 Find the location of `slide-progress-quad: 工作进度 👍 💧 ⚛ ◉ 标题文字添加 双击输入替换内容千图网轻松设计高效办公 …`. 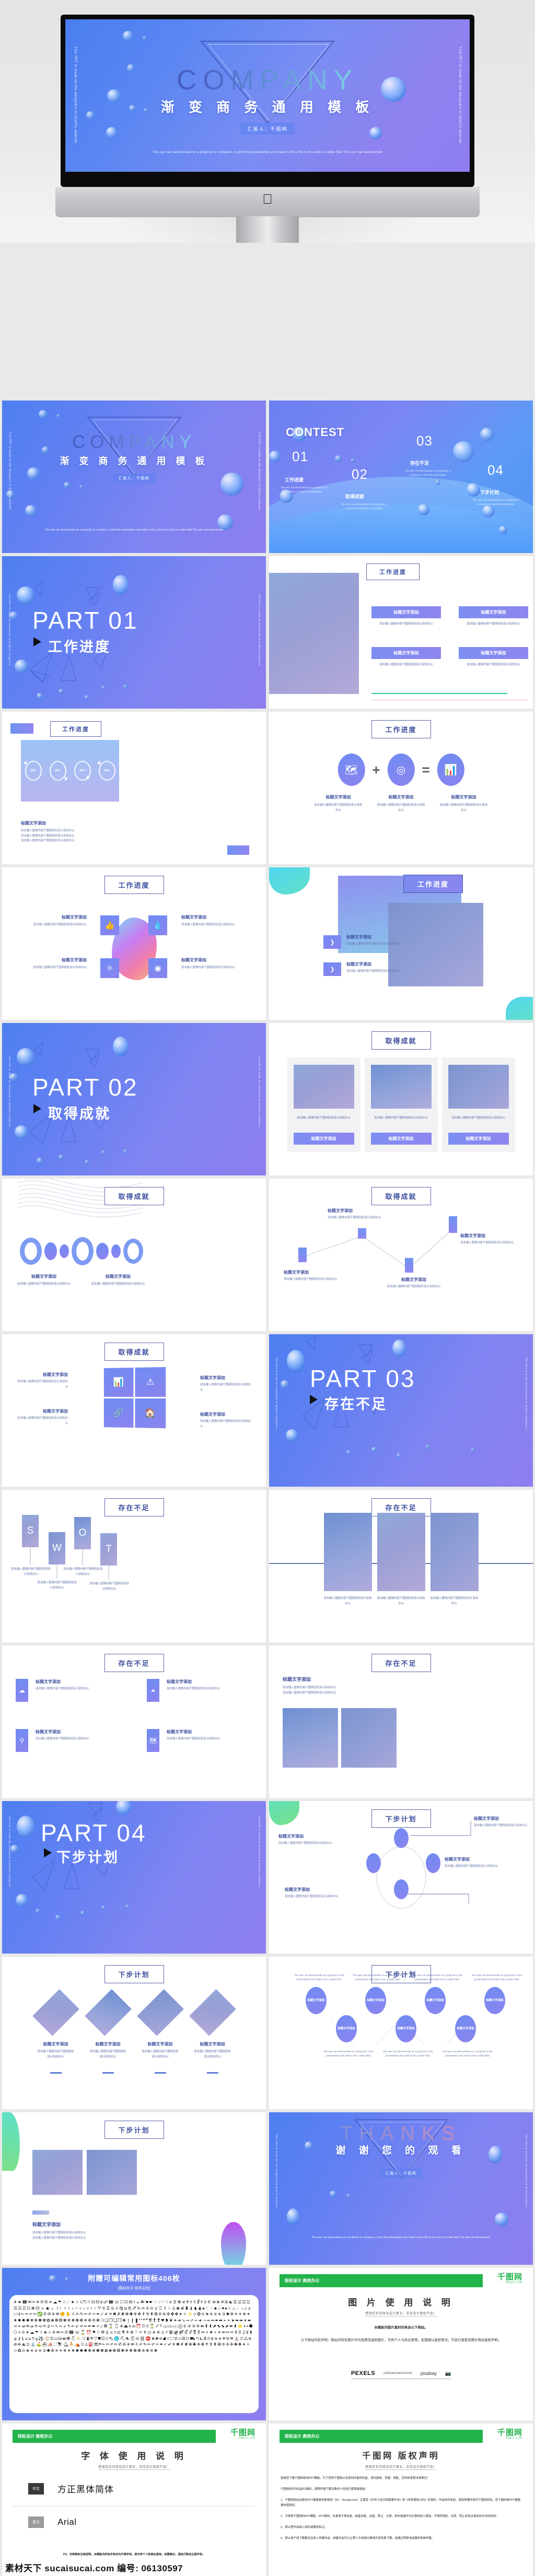

slide-progress-quad: 工作进度 👍 💧 ⚛ ◉ 标题文字添加 双击输入替换内容千图网轻松设计高效办公 … is located at coordinates (134, 943).